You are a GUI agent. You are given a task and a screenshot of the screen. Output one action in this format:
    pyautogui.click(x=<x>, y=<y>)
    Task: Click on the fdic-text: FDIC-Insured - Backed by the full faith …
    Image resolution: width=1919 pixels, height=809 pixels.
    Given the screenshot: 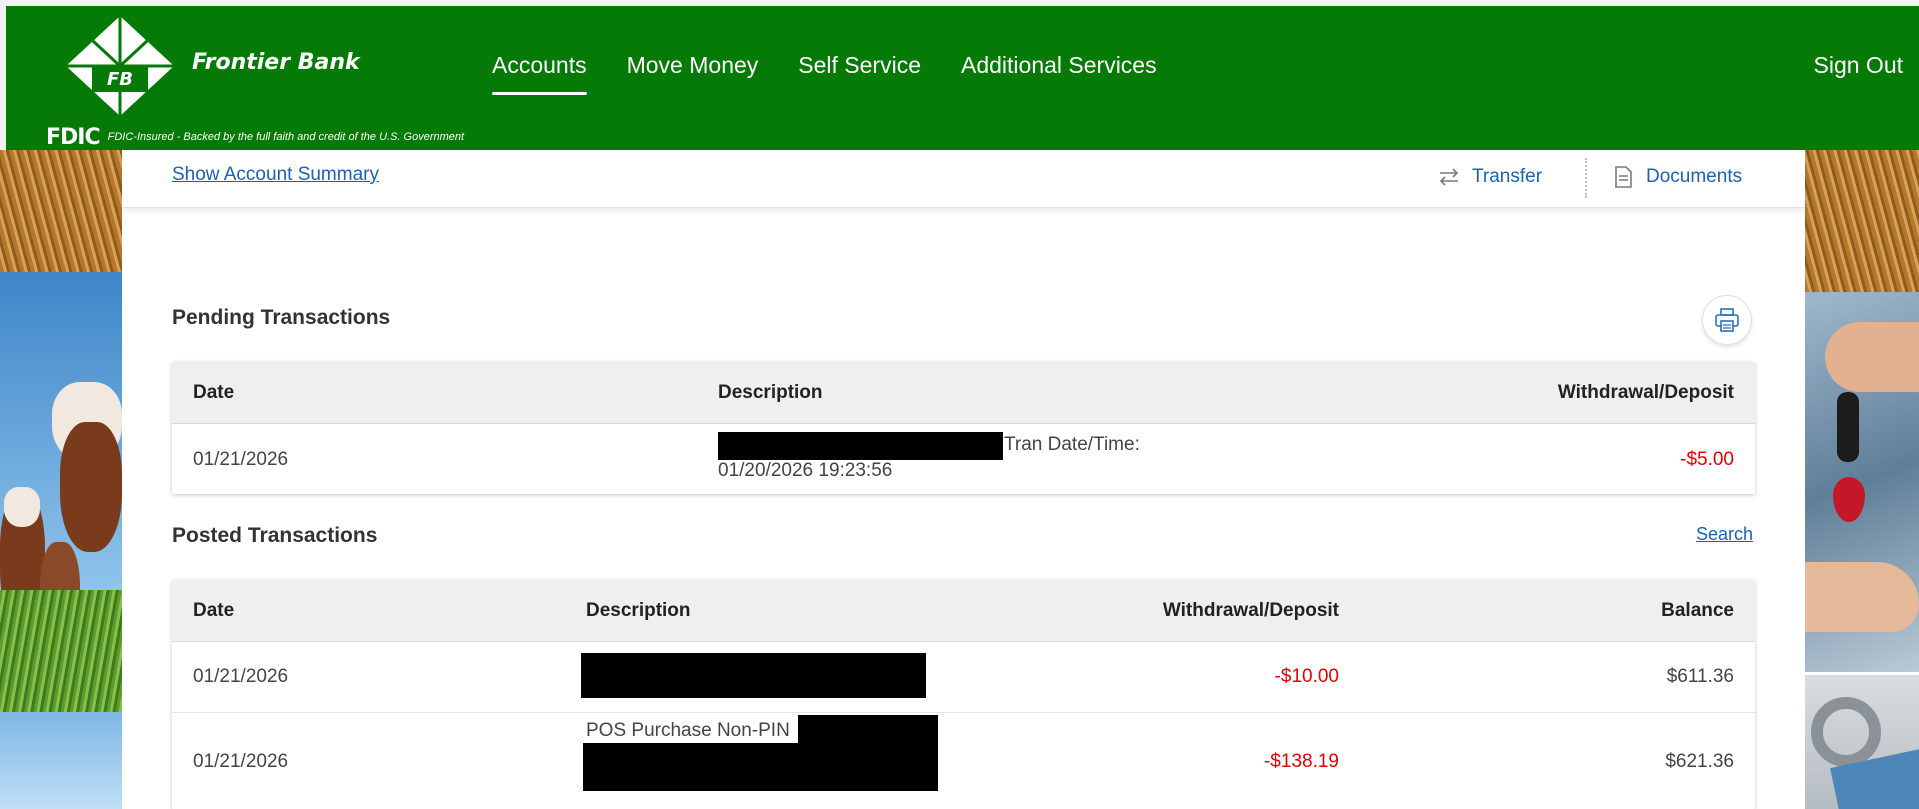 What is the action you would take?
    pyautogui.click(x=286, y=137)
    